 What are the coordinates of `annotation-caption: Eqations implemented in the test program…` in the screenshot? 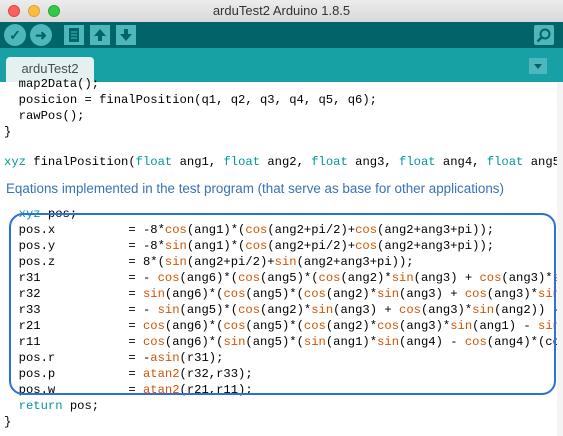 It's located at (255, 188).